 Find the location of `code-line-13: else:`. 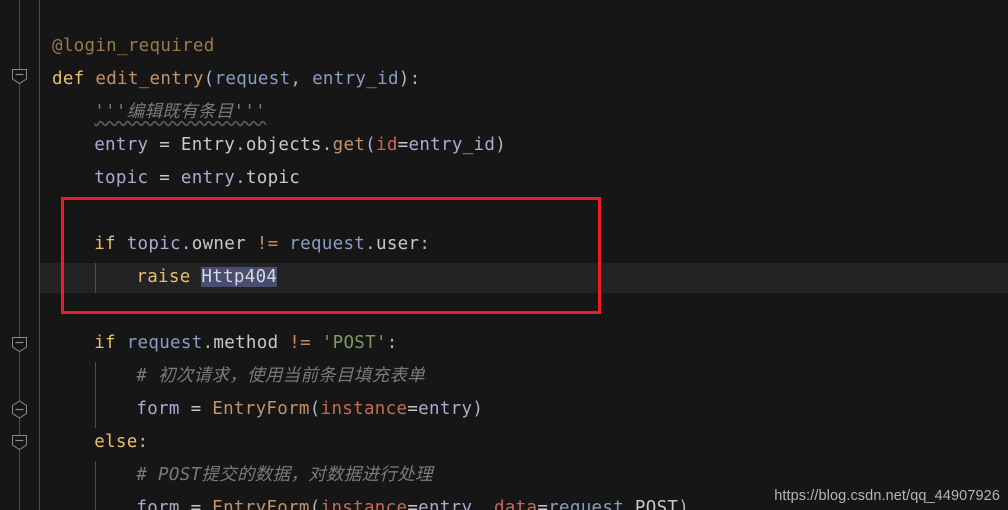

code-line-13: else: is located at coordinates (94, 442).